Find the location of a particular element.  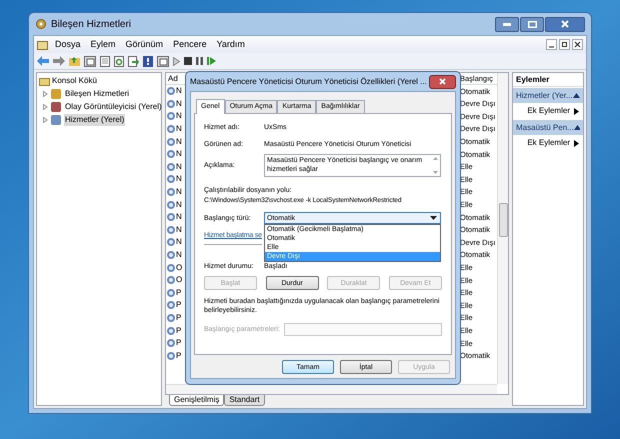

view-tab: Standart is located at coordinates (244, 400).